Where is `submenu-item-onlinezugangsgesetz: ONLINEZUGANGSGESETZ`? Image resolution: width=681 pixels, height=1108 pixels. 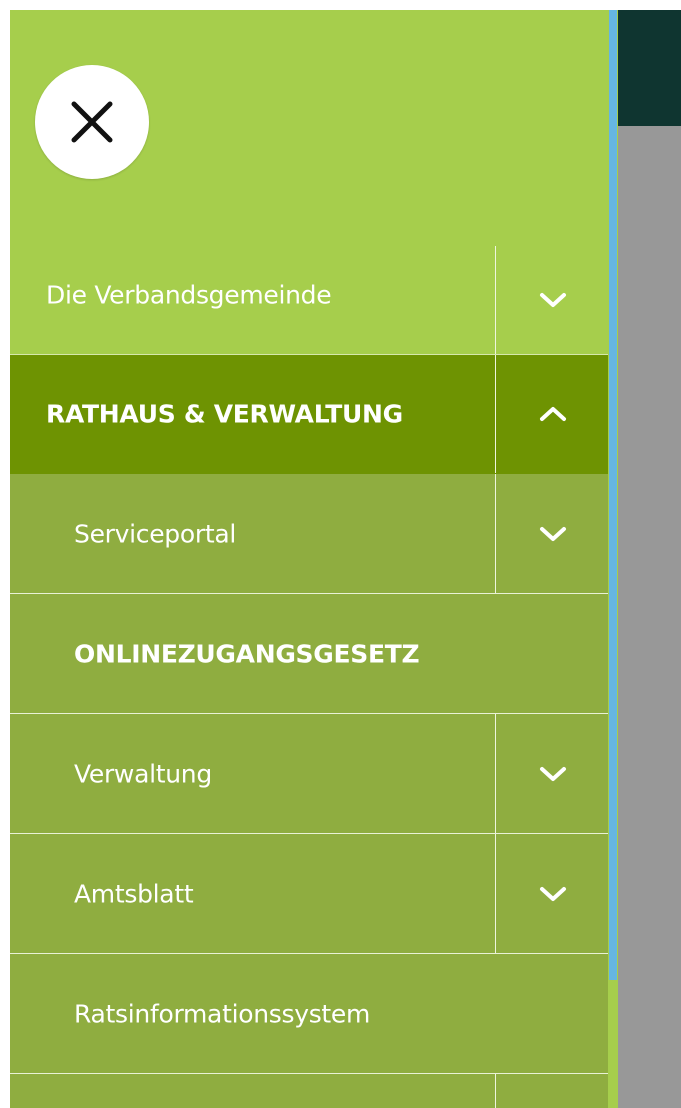 submenu-item-onlinezugangsgesetz: ONLINEZUGANGSGESETZ is located at coordinates (309, 654).